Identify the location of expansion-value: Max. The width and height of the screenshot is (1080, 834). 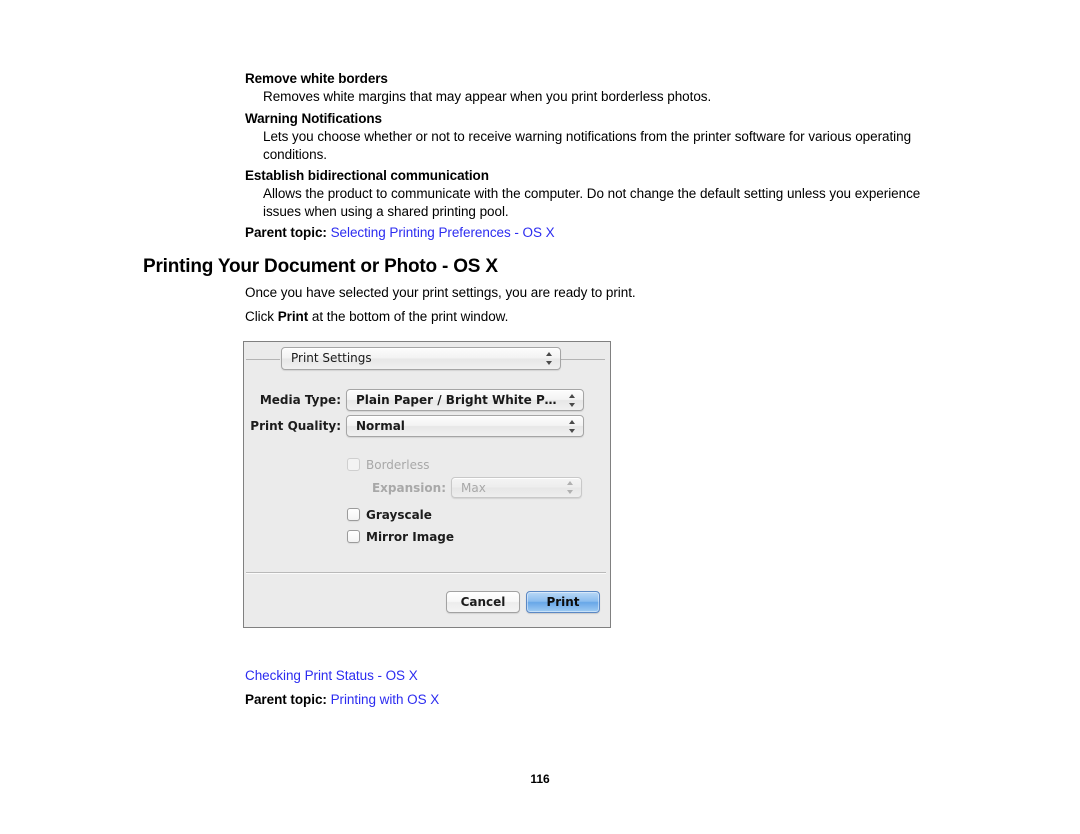
(473, 488).